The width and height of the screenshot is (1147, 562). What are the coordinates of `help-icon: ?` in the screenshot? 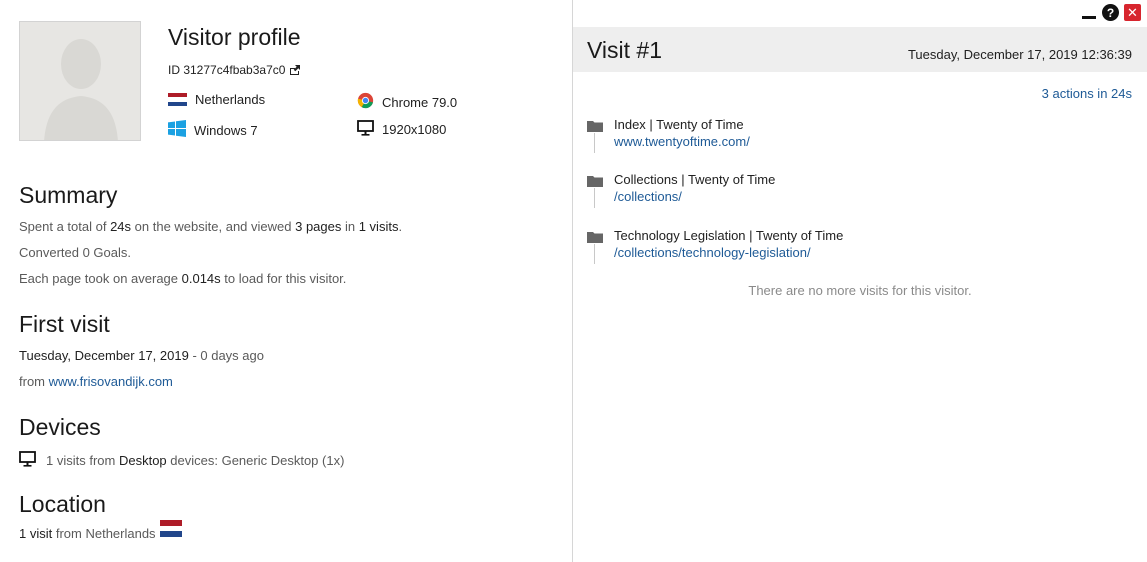 It's located at (1110, 12).